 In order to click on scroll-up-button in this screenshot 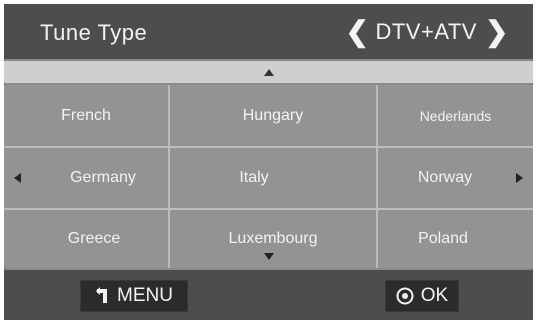, I will do `click(268, 72)`.